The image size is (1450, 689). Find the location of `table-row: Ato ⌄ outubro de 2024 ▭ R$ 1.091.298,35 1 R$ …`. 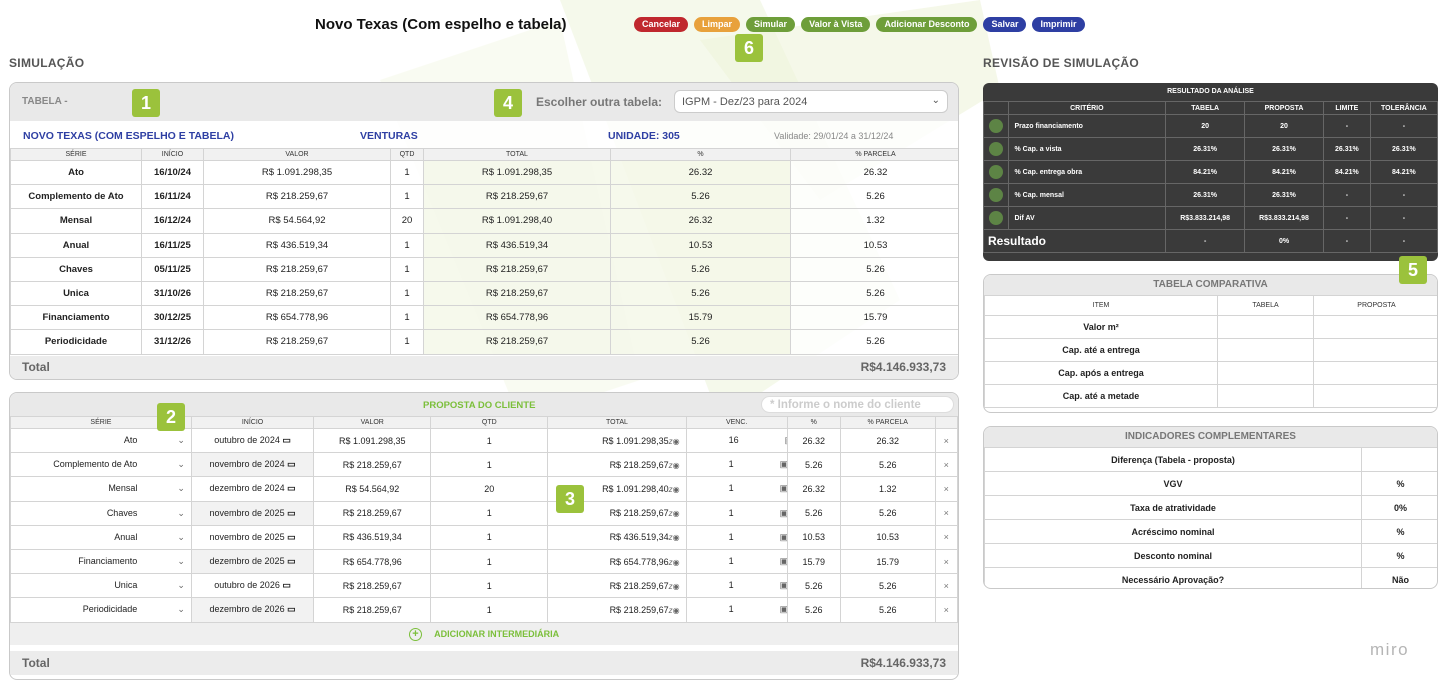

table-row: Ato ⌄ outubro de 2024 ▭ R$ 1.091.298,35 1 R$ … is located at coordinates (484, 440).